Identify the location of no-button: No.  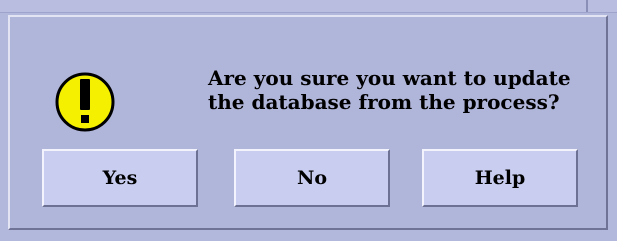
(312, 178).